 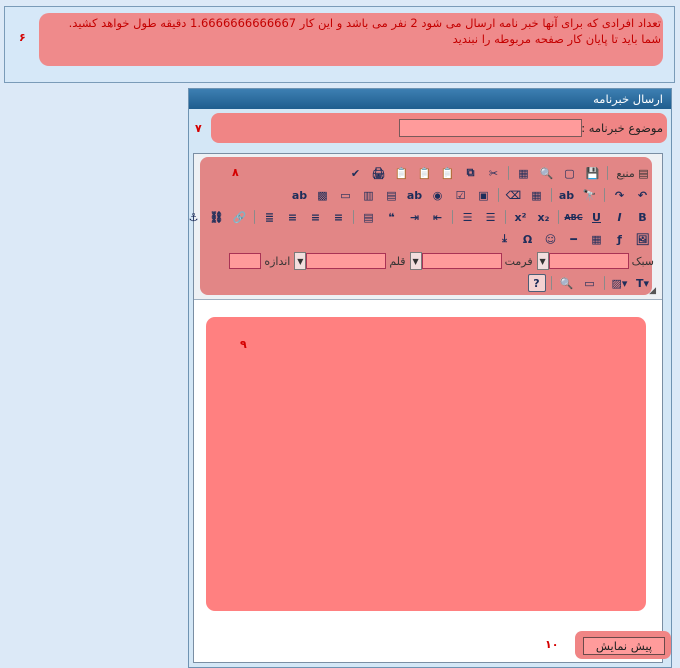 I want to click on undo-icon: ↶, so click(x=643, y=195).